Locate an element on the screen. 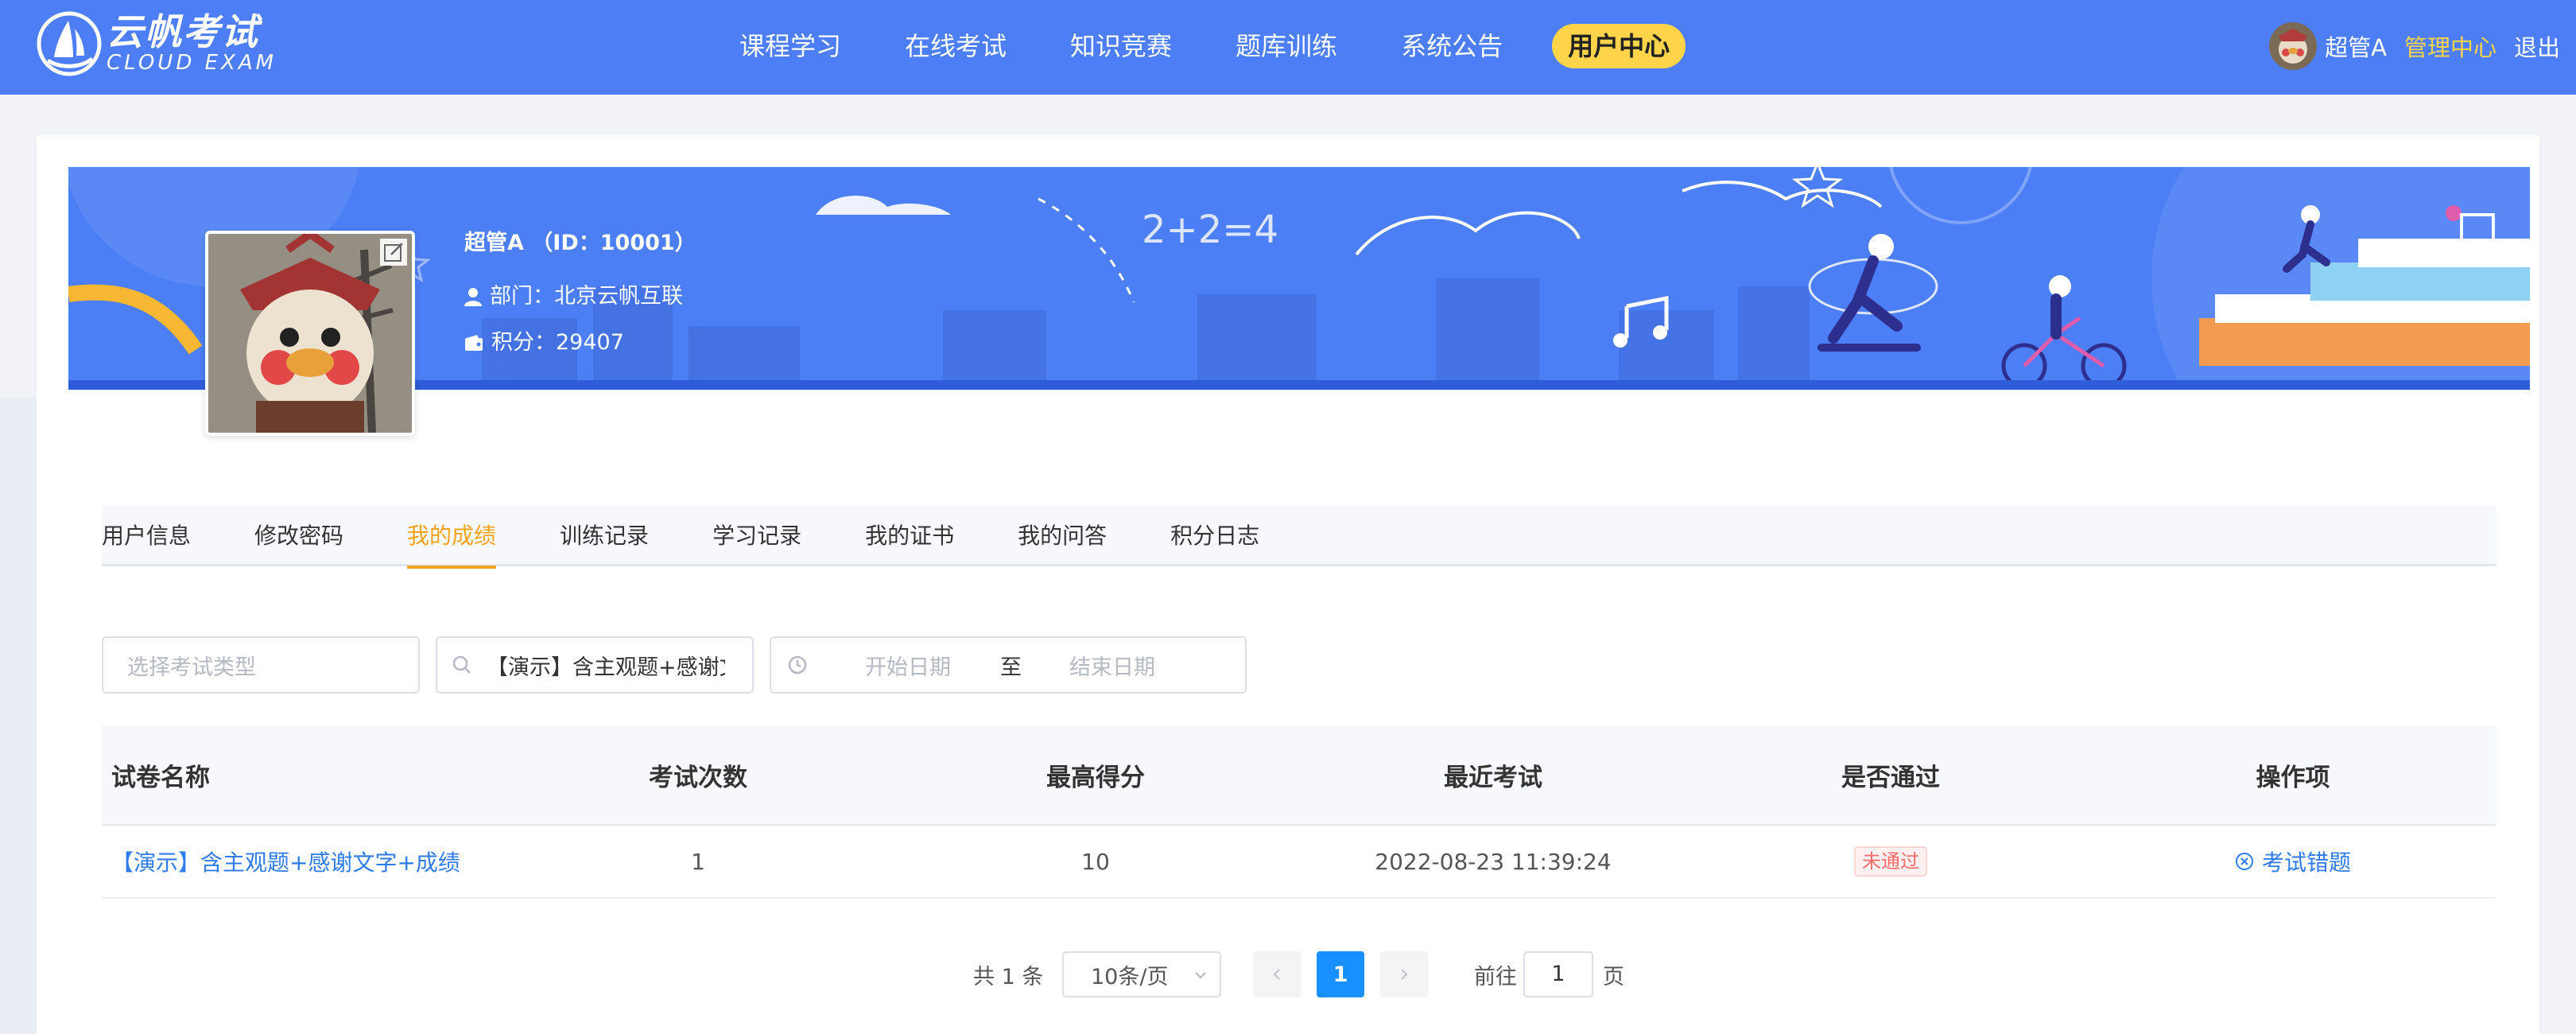 This screenshot has height=1034, width=2576. nav-online-exam: 在线考试 is located at coordinates (956, 46).